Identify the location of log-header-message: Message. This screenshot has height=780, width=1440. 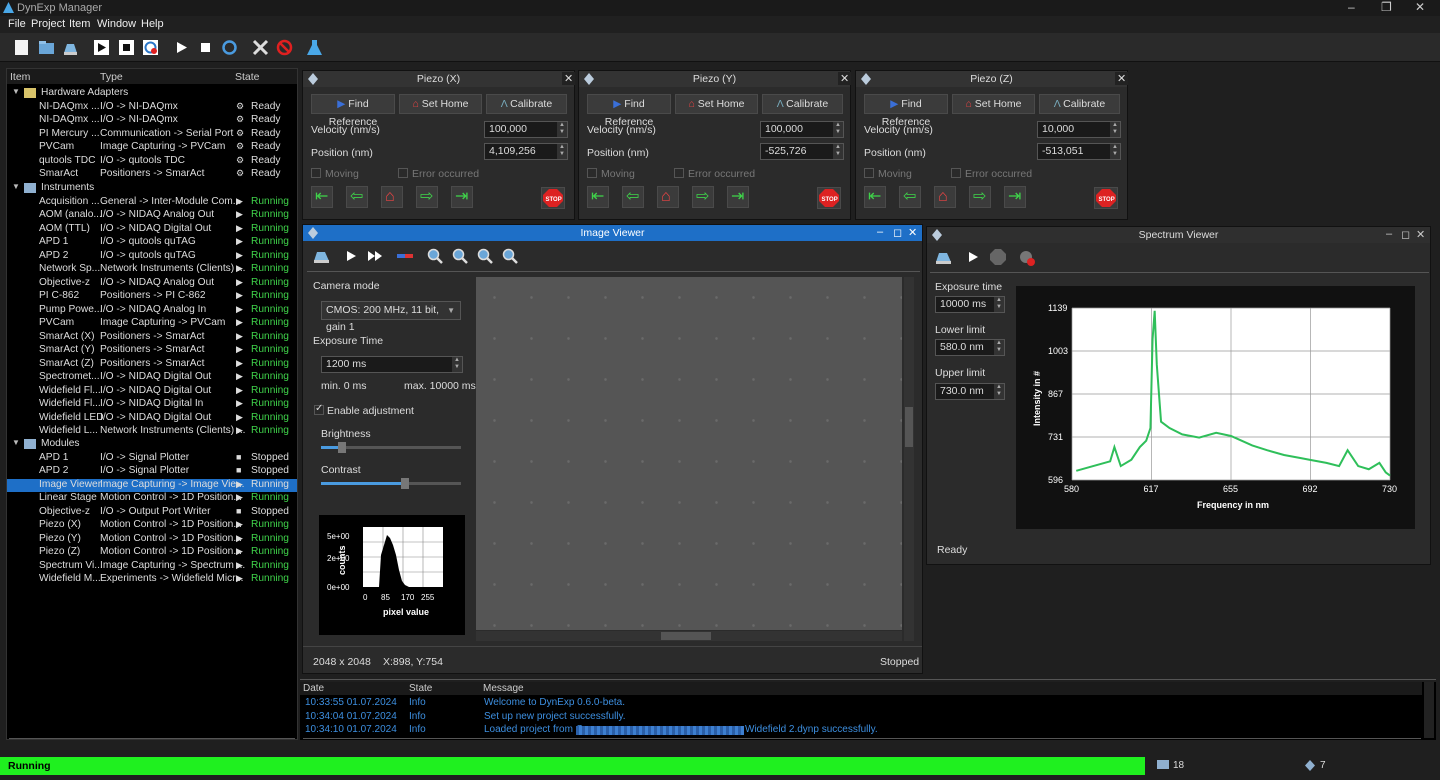
(503, 688).